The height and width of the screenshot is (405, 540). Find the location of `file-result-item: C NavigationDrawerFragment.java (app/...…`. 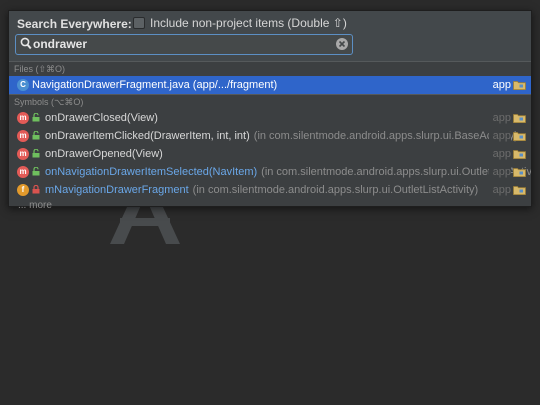

file-result-item: C NavigationDrawerFragment.java (app/...… is located at coordinates (270, 85).